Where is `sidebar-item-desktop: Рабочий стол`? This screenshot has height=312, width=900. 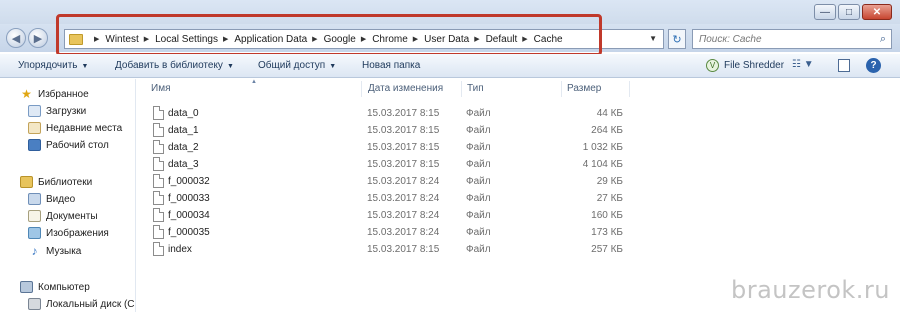
sidebar-item-desktop: Рабочий стол is located at coordinates (68, 145).